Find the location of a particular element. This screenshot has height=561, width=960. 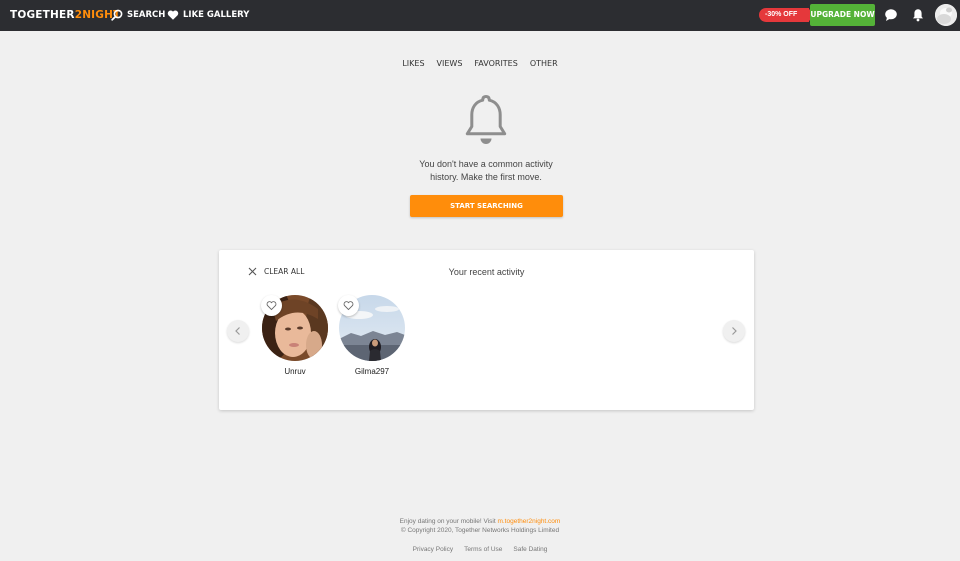

tab-favorites: FAVORITES is located at coordinates (495, 63).